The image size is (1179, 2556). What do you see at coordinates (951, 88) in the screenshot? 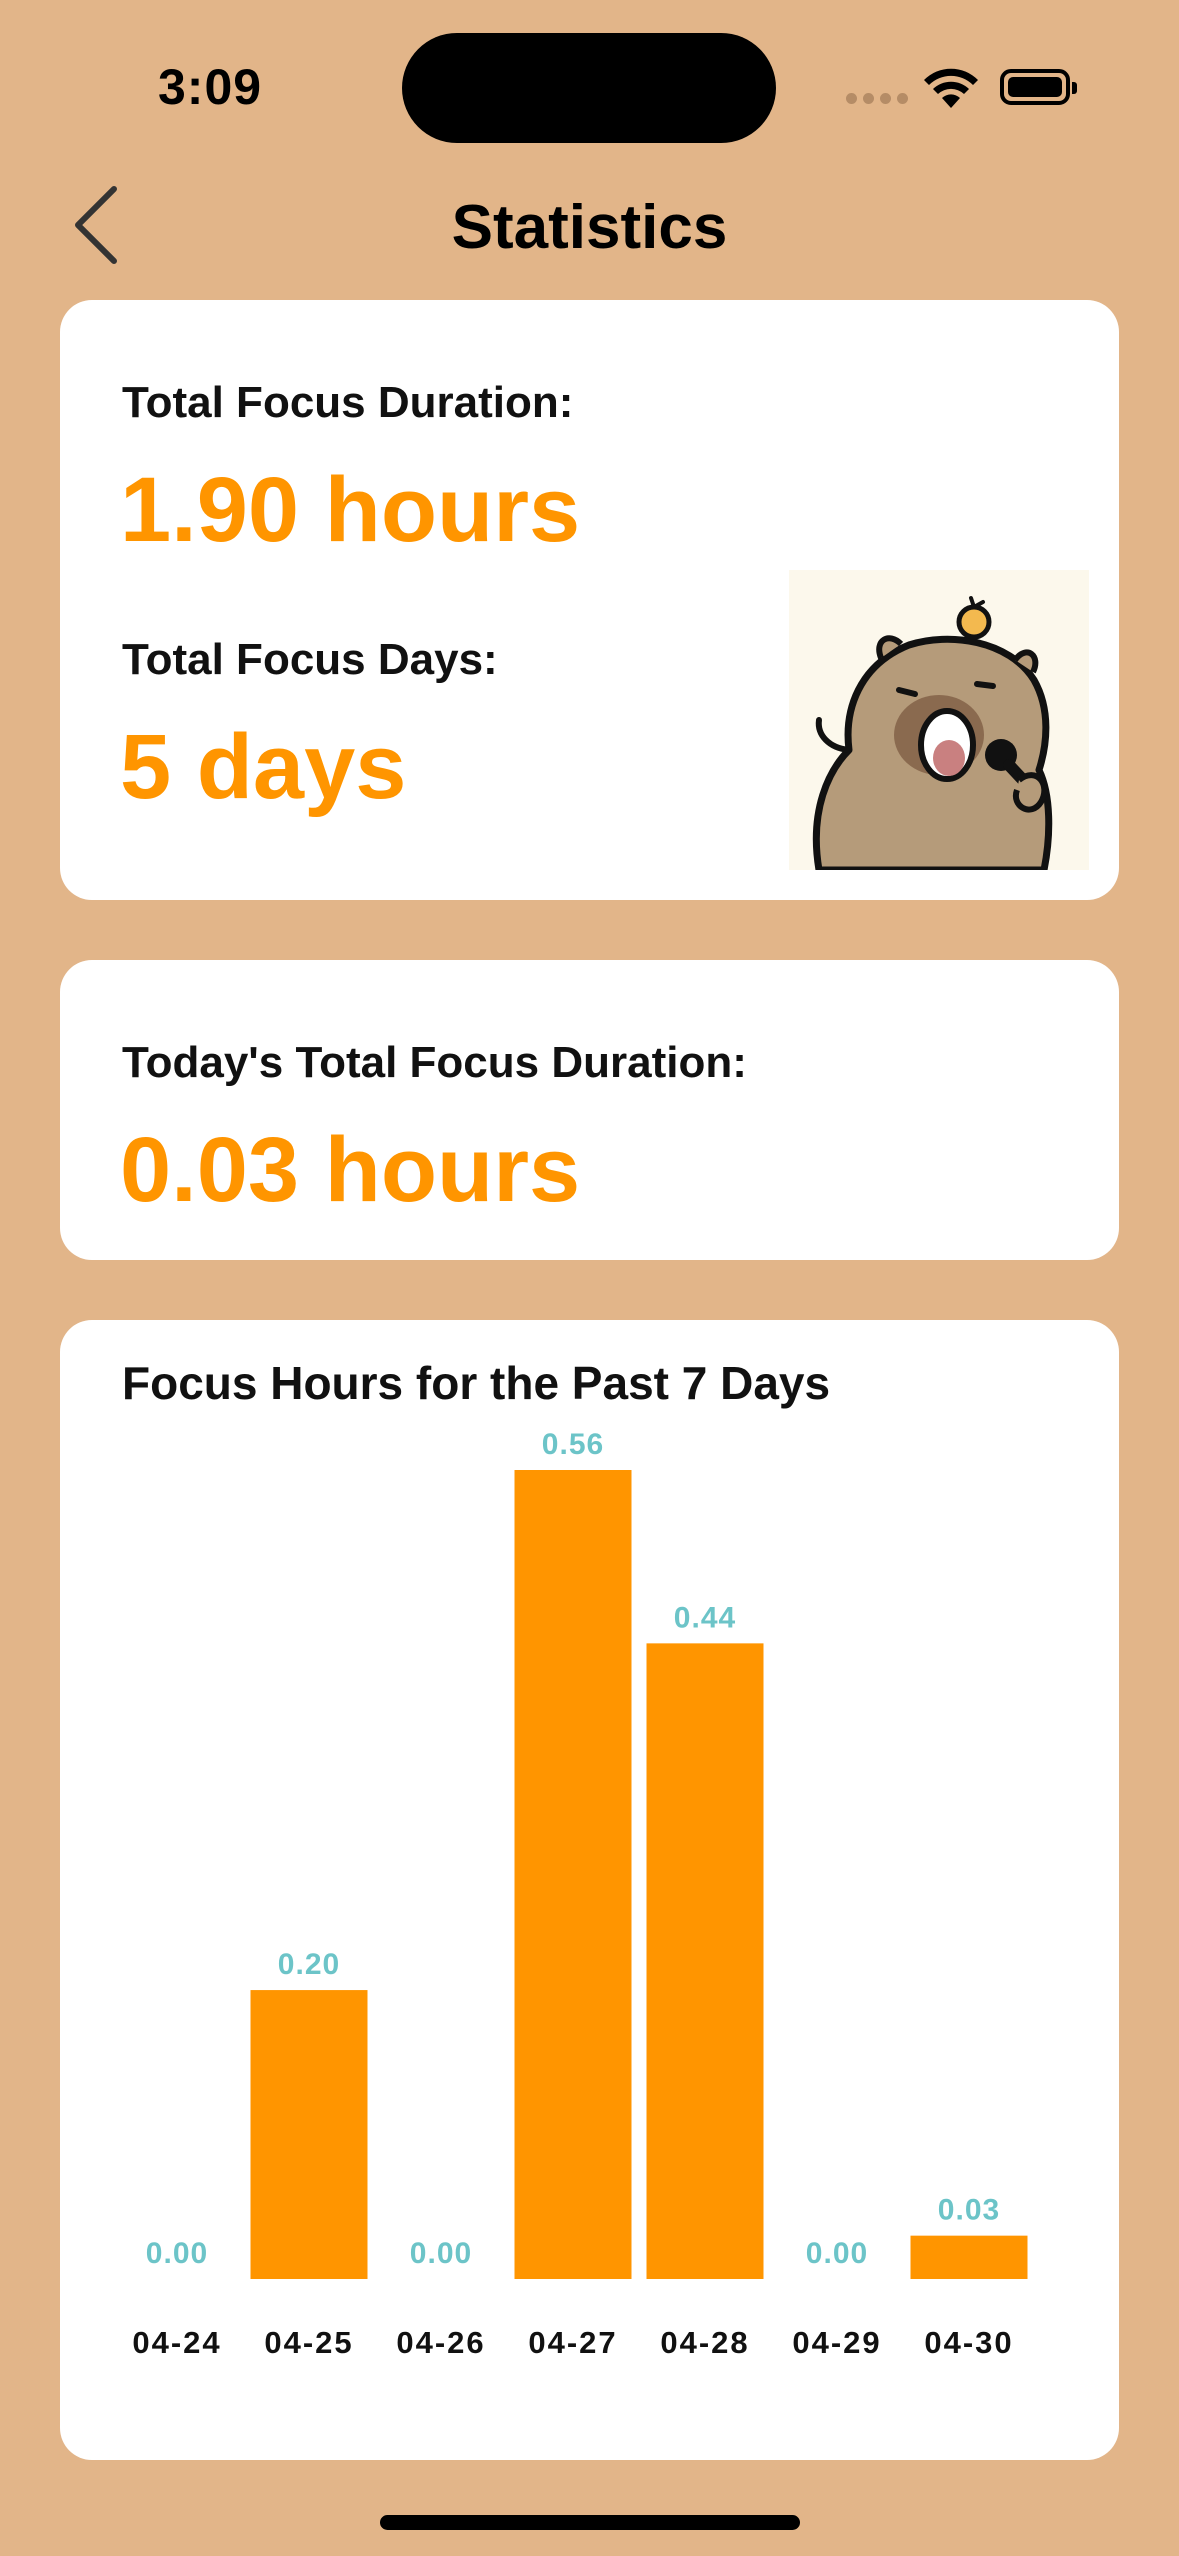
I see `wifi-icon` at bounding box center [951, 88].